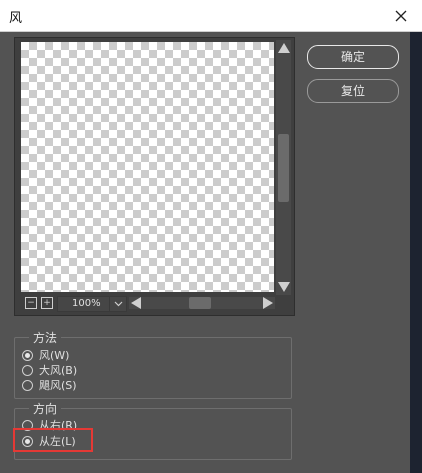 Image resolution: width=422 pixels, height=473 pixels. What do you see at coordinates (117, 304) in the screenshot?
I see `chevron-down-icon` at bounding box center [117, 304].